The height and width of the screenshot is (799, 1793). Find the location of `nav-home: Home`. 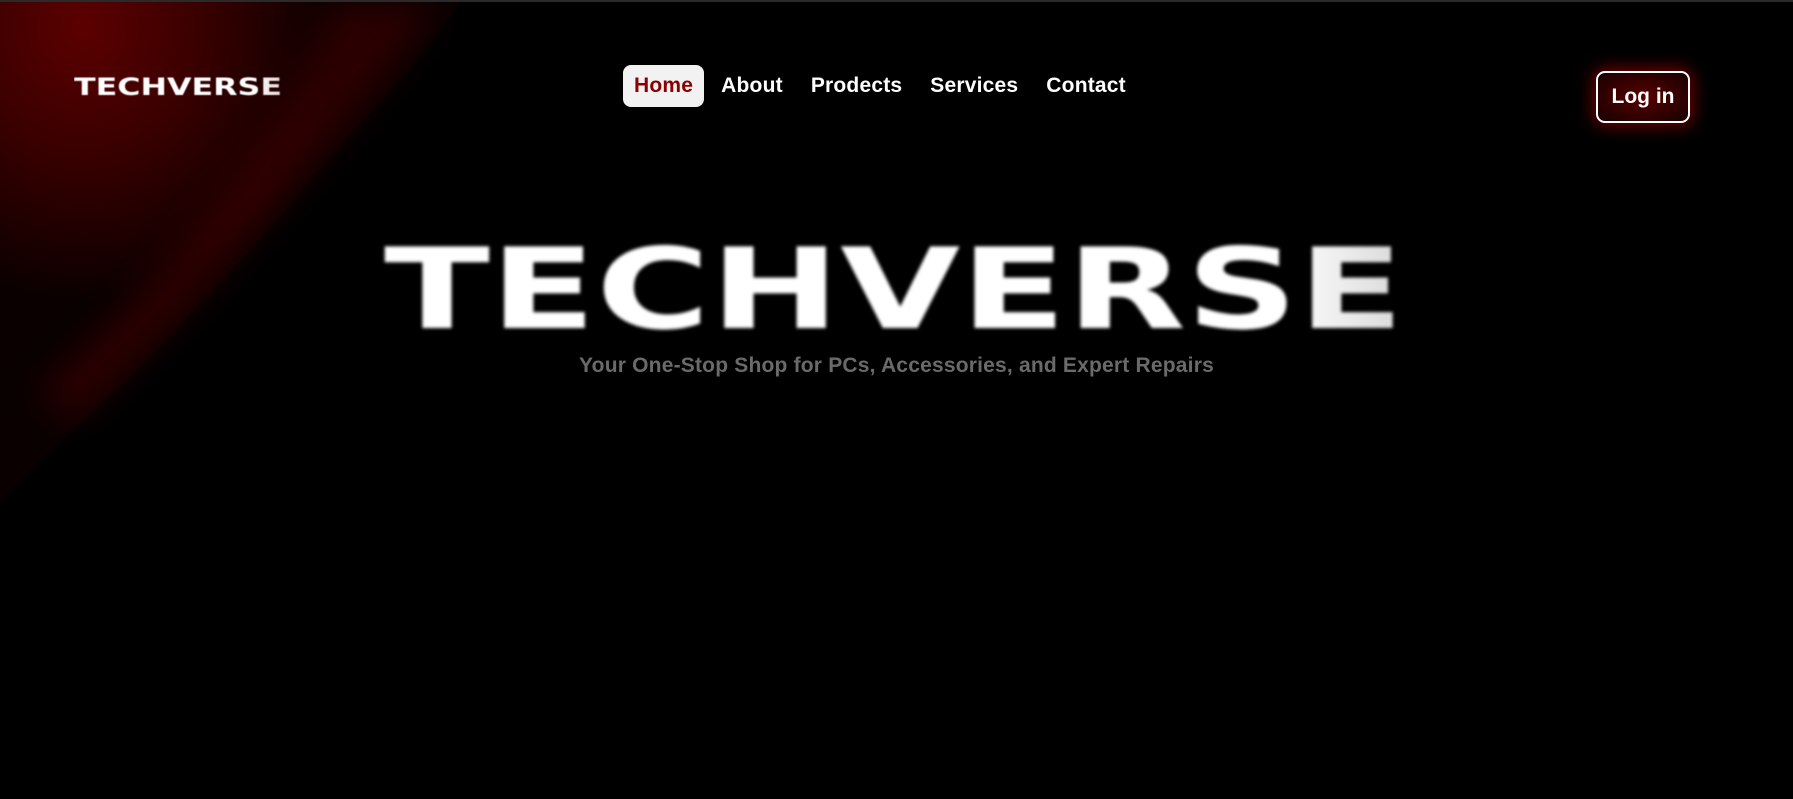

nav-home: Home is located at coordinates (664, 86).